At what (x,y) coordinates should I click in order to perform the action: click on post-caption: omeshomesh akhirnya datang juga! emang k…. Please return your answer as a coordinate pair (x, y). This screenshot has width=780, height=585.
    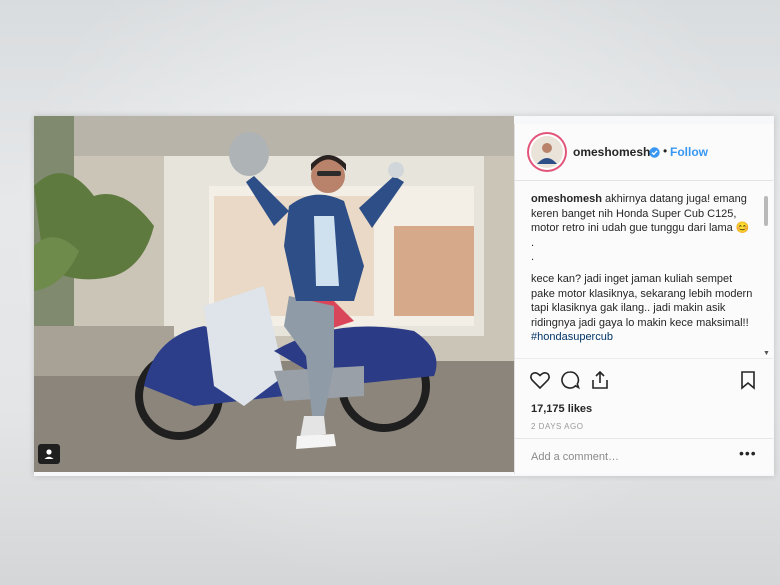
    Looking at the image, I should click on (645, 268).